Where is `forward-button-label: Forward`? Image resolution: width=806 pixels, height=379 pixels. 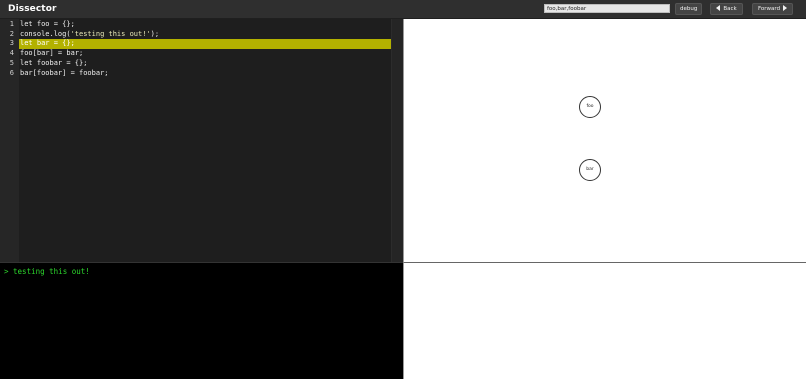
forward-button-label: Forward is located at coordinates (769, 9).